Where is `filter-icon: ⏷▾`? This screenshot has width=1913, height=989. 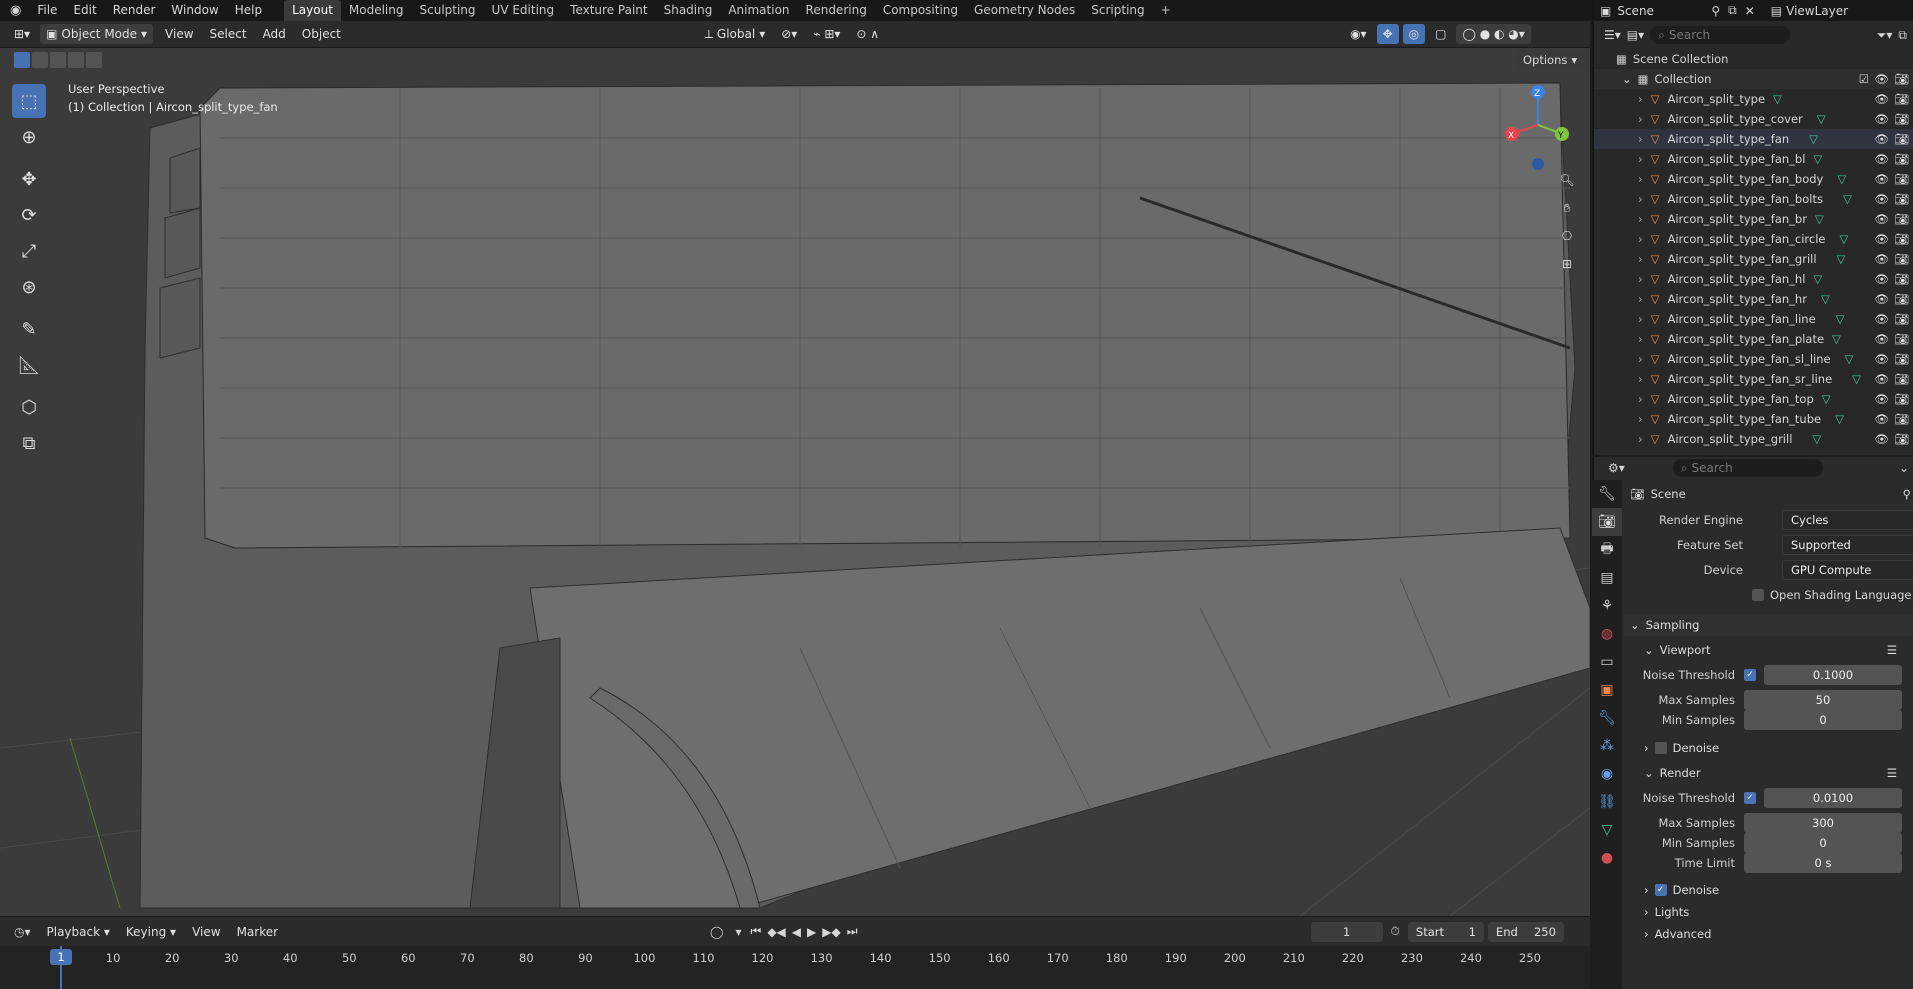 filter-icon: ⏷▾ is located at coordinates (1885, 35).